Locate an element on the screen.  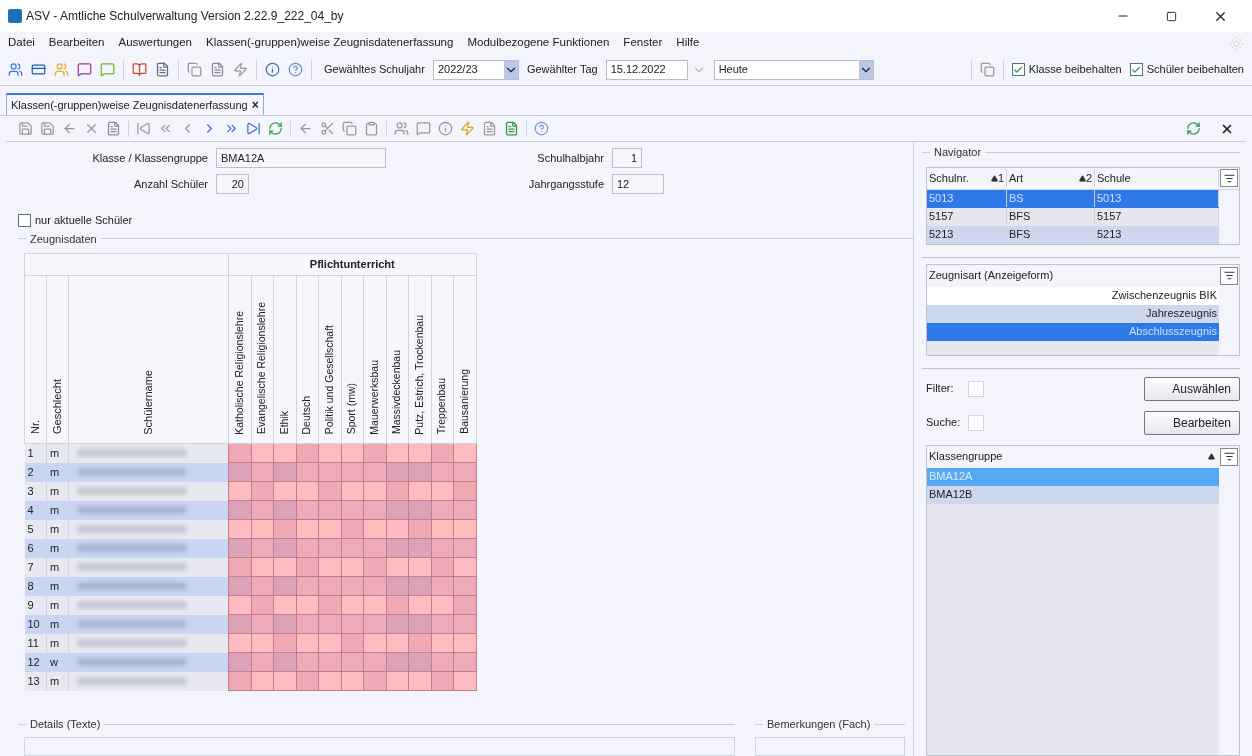
close-button: × is located at coordinates (255, 105).